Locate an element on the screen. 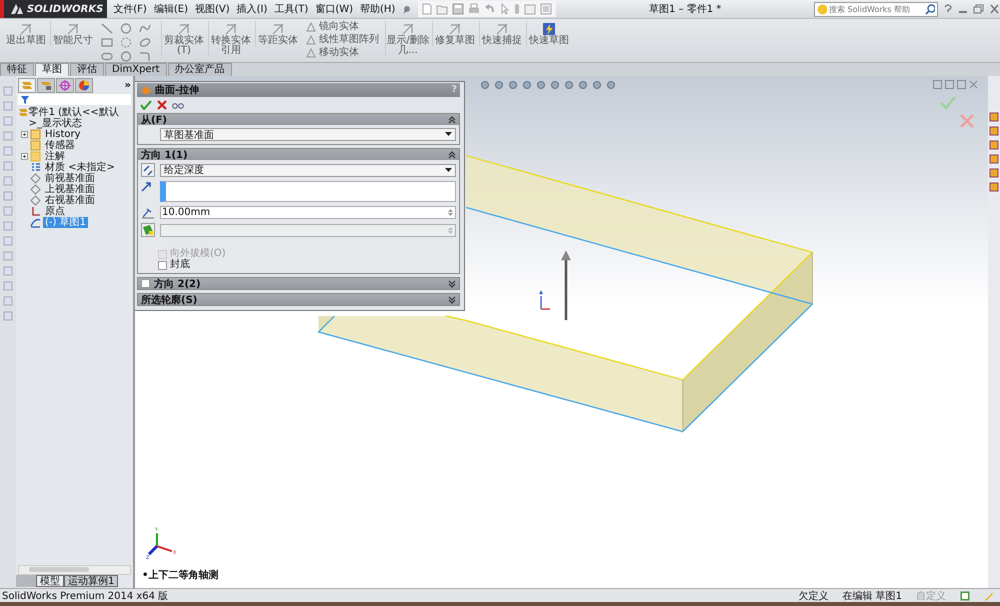  menu-item: 工具(T) is located at coordinates (291, 9).